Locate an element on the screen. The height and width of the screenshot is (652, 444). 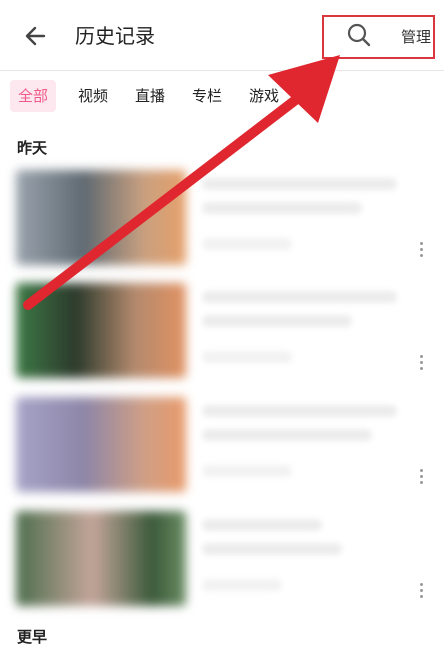
page-title: 历史记录 is located at coordinates (115, 36).